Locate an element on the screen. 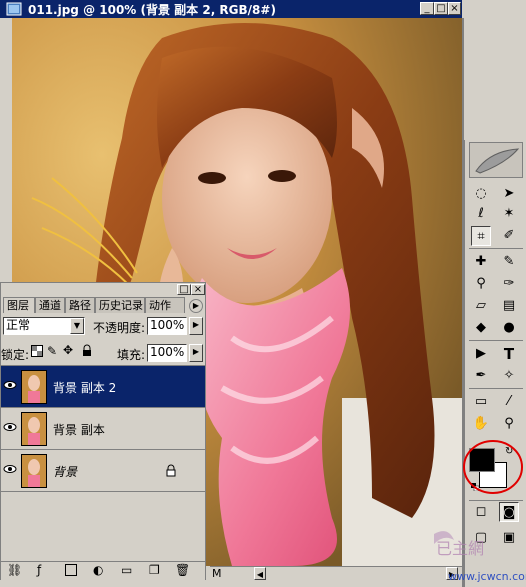 The image size is (526, 587). layers-palette-titlebar: □ × is located at coordinates (103, 289).